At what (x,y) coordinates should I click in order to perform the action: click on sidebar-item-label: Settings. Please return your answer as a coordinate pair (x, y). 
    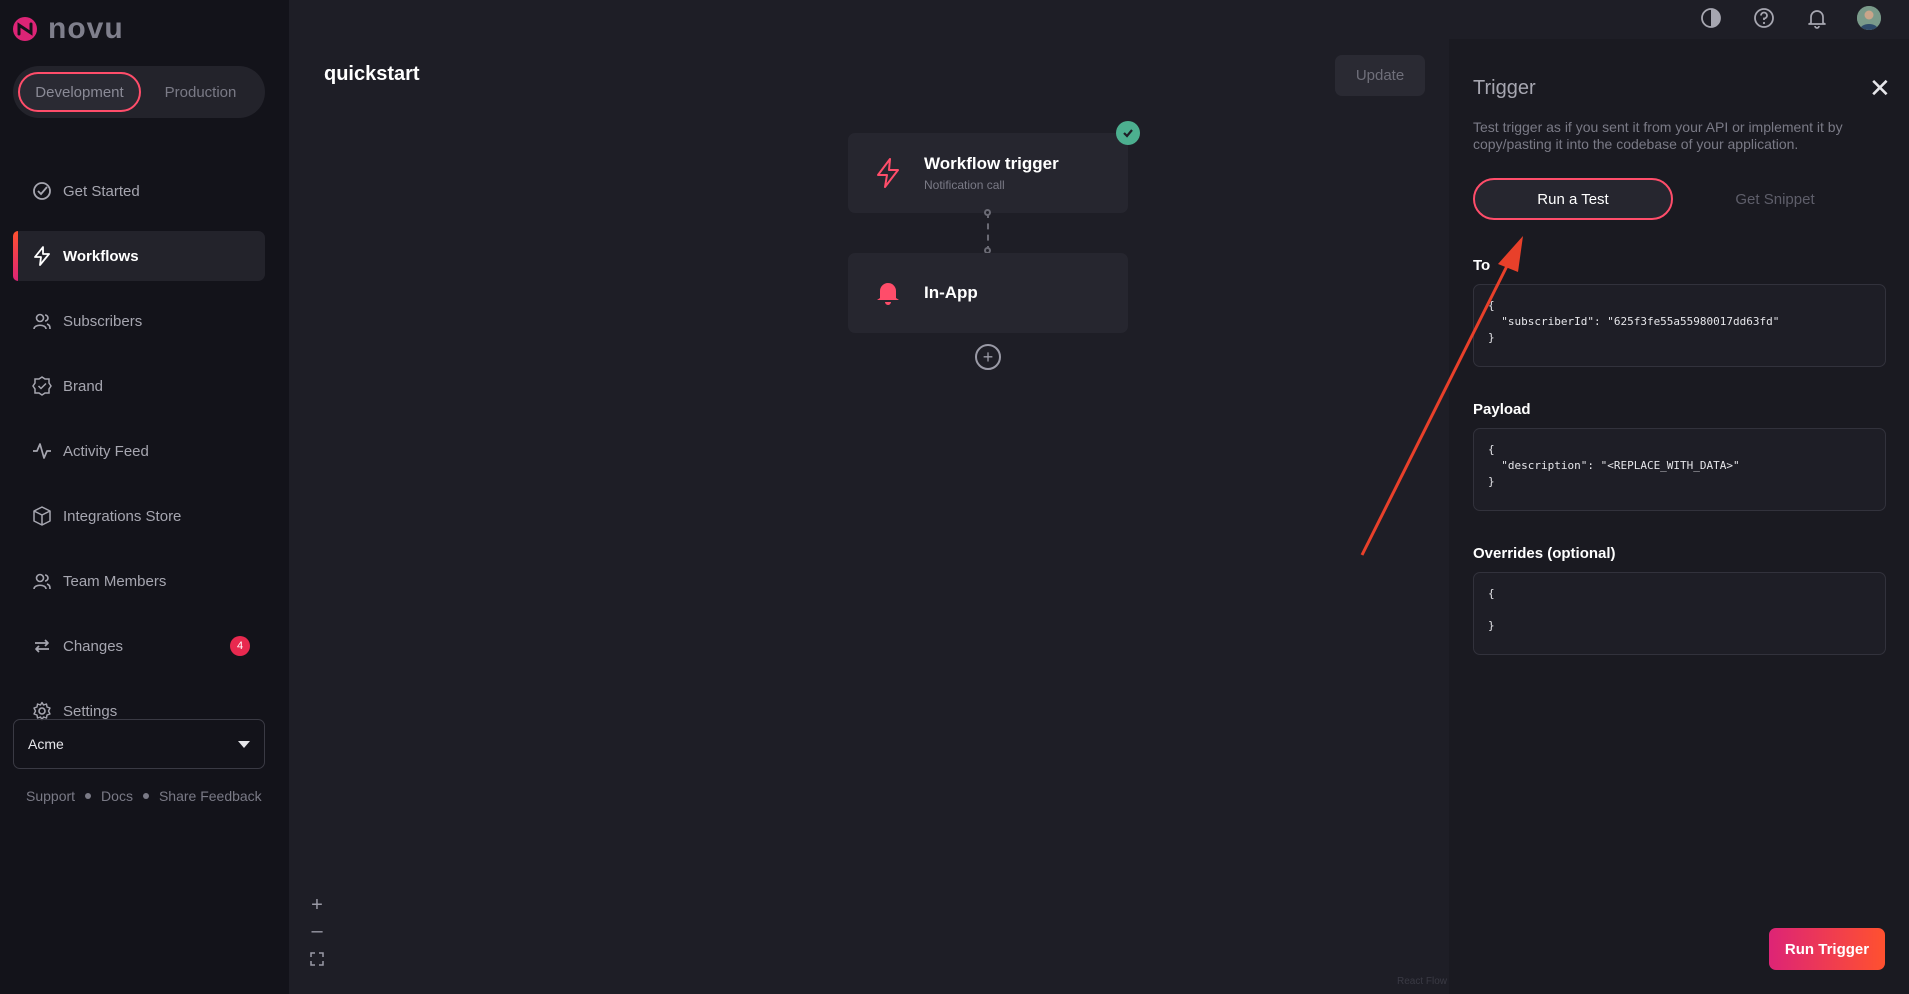
    Looking at the image, I should click on (90, 711).